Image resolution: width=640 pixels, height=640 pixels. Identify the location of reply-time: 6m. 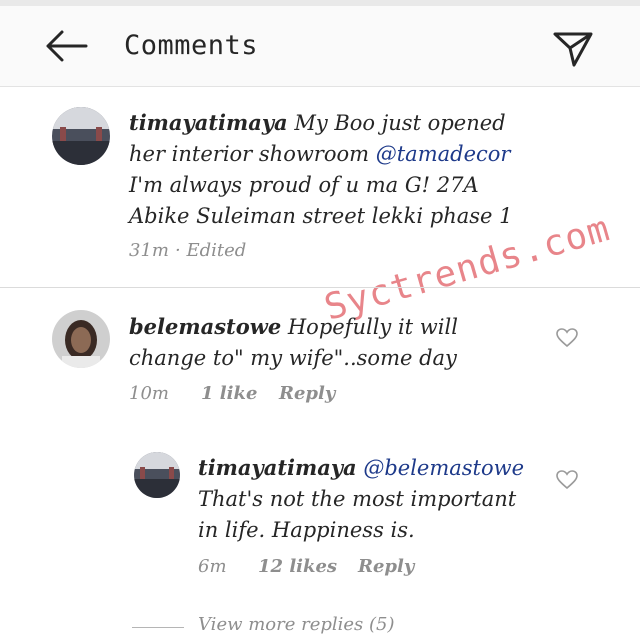
(212, 566).